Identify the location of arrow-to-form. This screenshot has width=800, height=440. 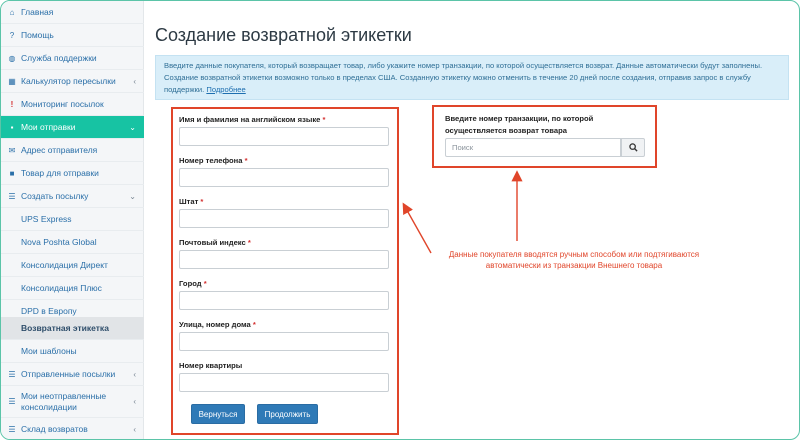
(417, 228).